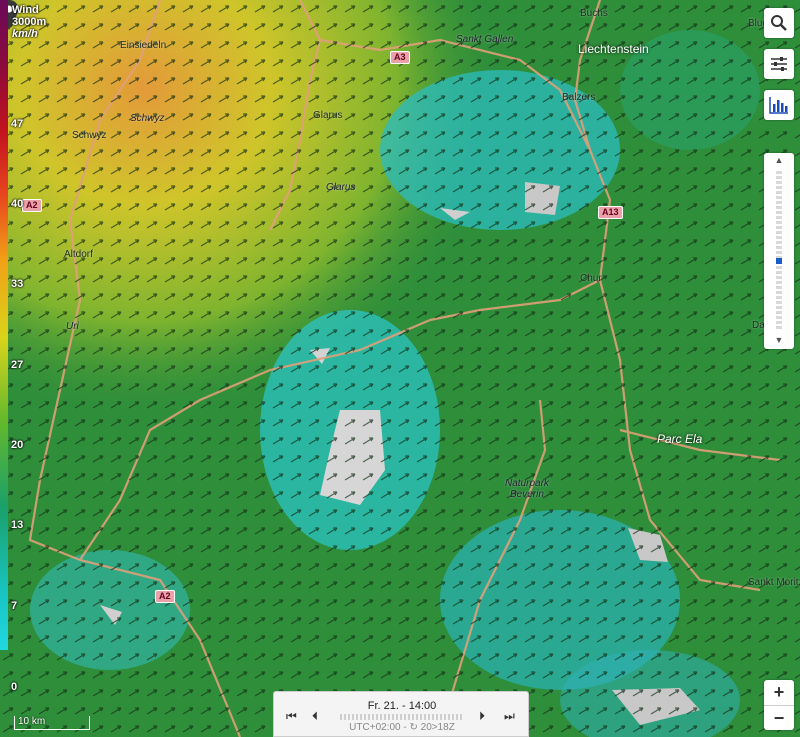 The image size is (800, 737). What do you see at coordinates (17, 525) in the screenshot?
I see `legend-tick: 13` at bounding box center [17, 525].